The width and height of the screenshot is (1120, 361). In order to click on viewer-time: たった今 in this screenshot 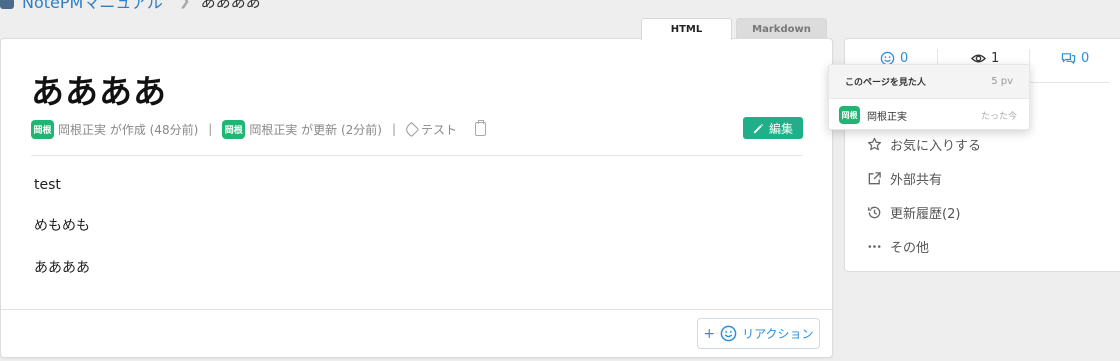, I will do `click(998, 116)`.